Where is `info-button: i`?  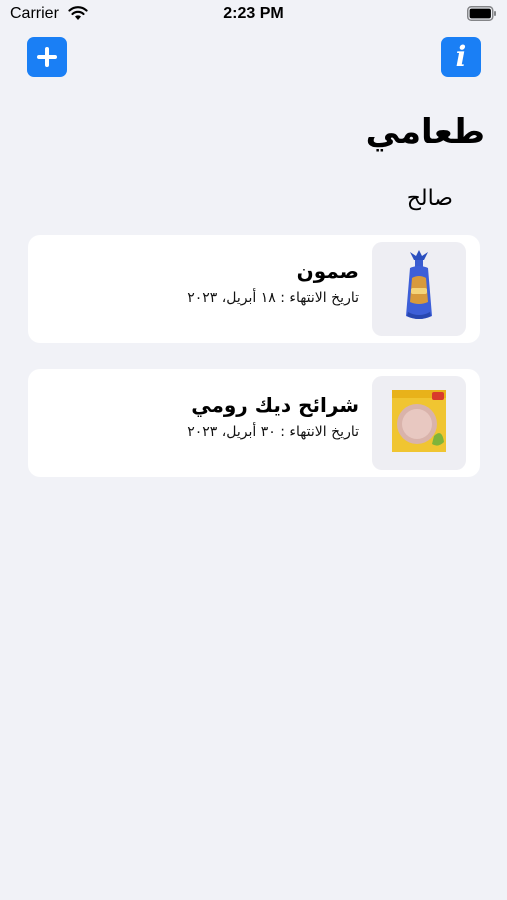
info-button: i is located at coordinates (461, 57).